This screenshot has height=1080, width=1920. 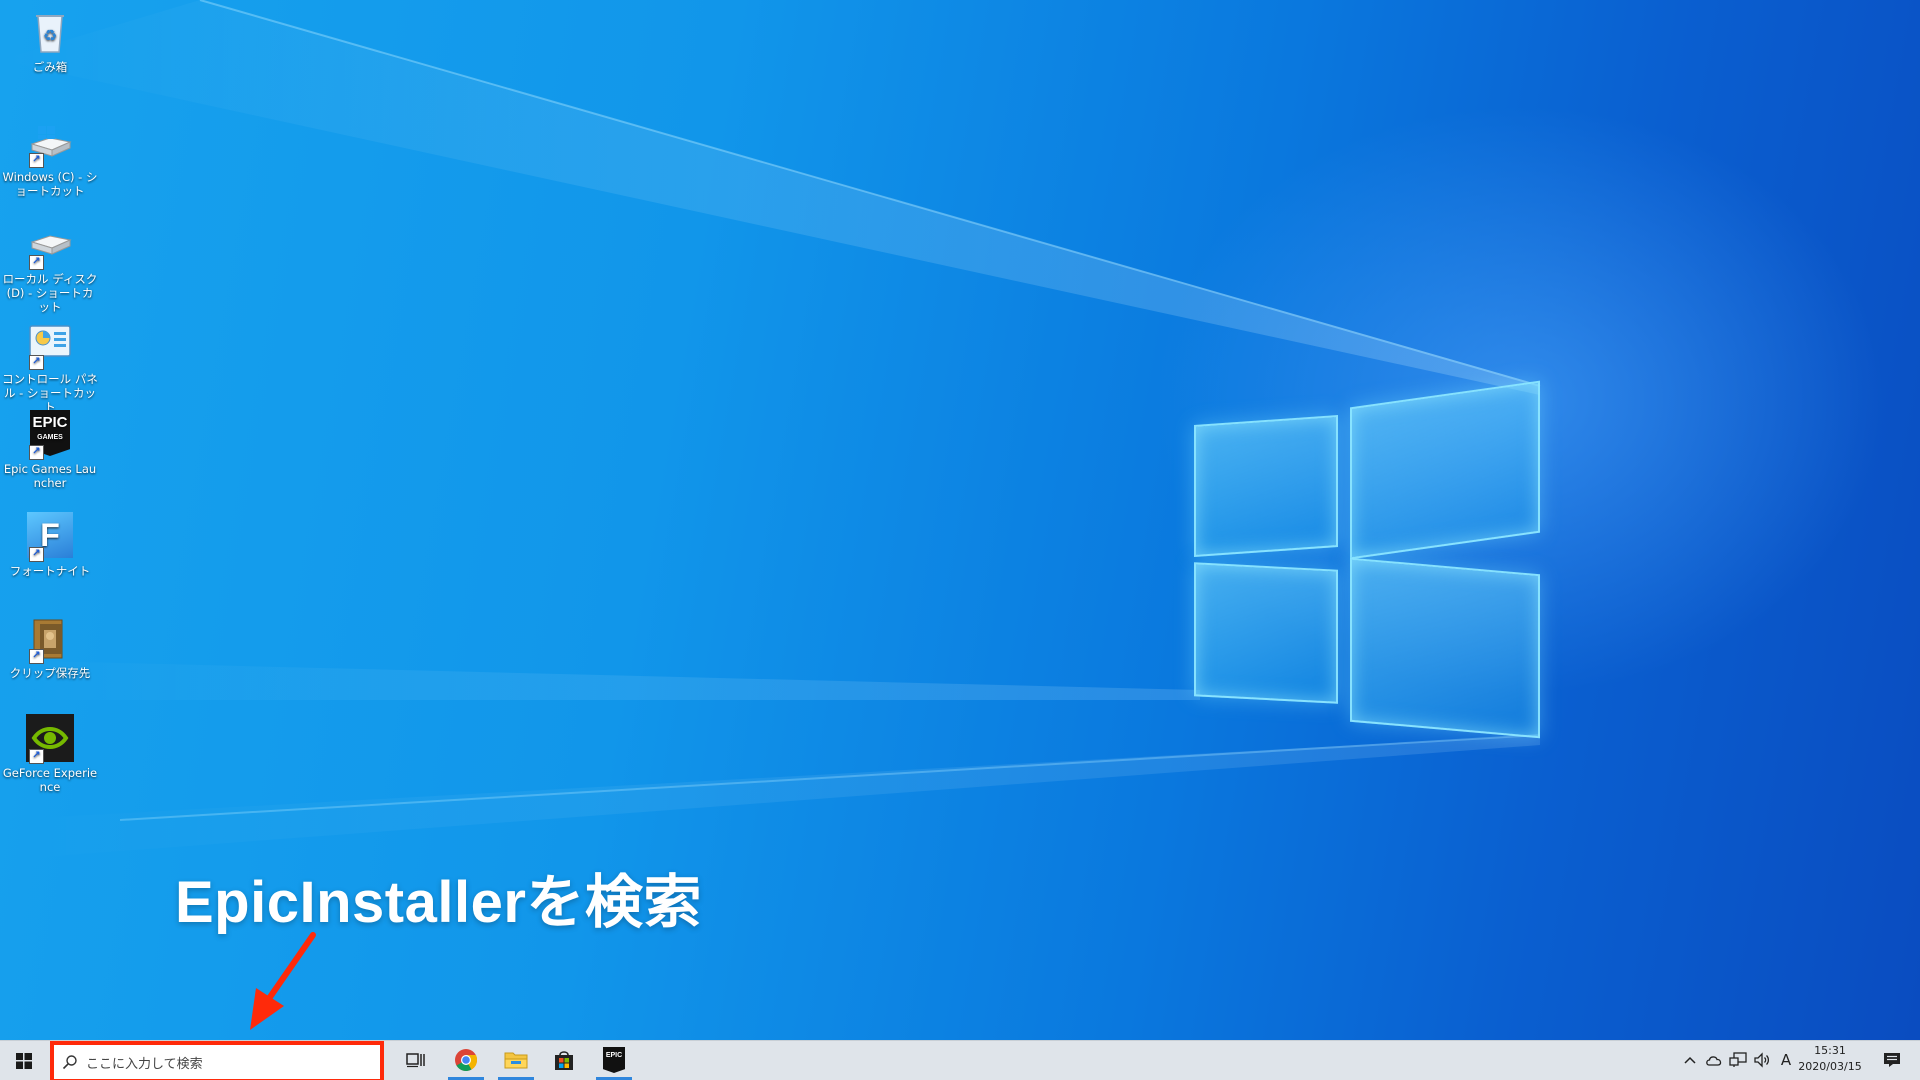 I want to click on desktop-icon-recycle-bin: ♻ ごみ箱, so click(x=50, y=41).